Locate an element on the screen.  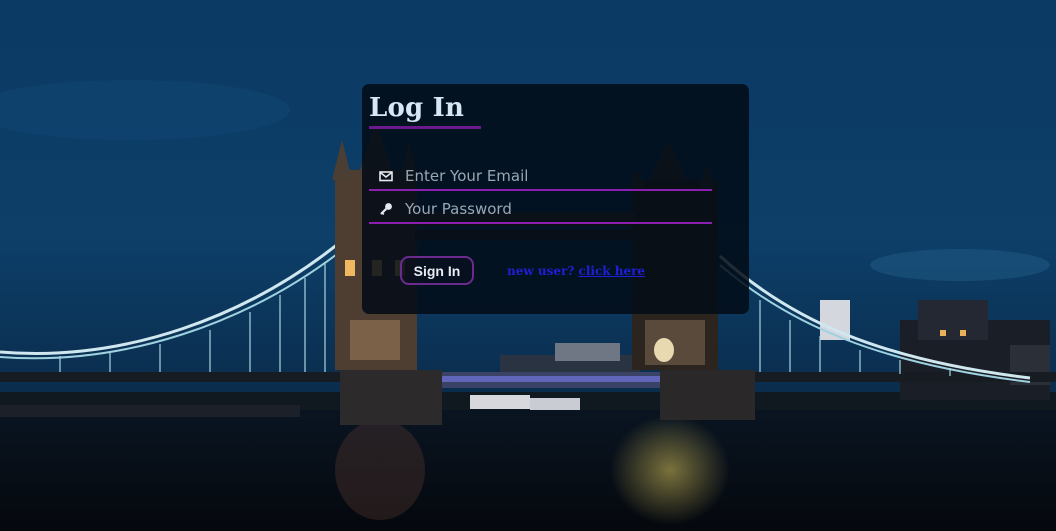
password-input is located at coordinates (555, 209).